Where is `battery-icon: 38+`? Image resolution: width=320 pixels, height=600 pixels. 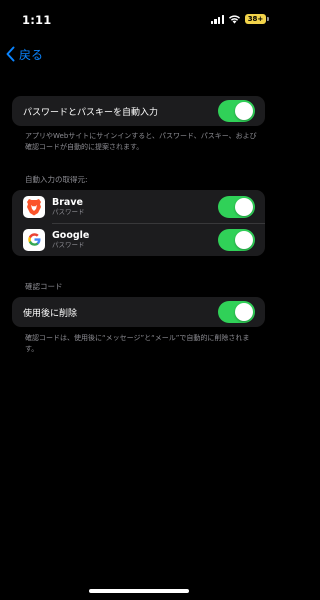
battery-icon: 38+ is located at coordinates (257, 19).